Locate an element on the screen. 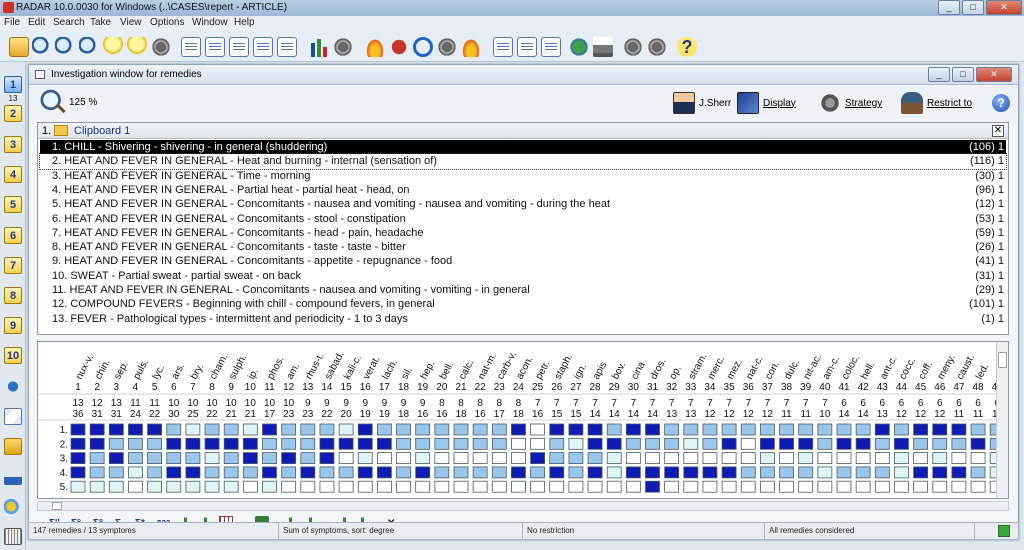  open-case-icon is located at coordinates (19, 47).